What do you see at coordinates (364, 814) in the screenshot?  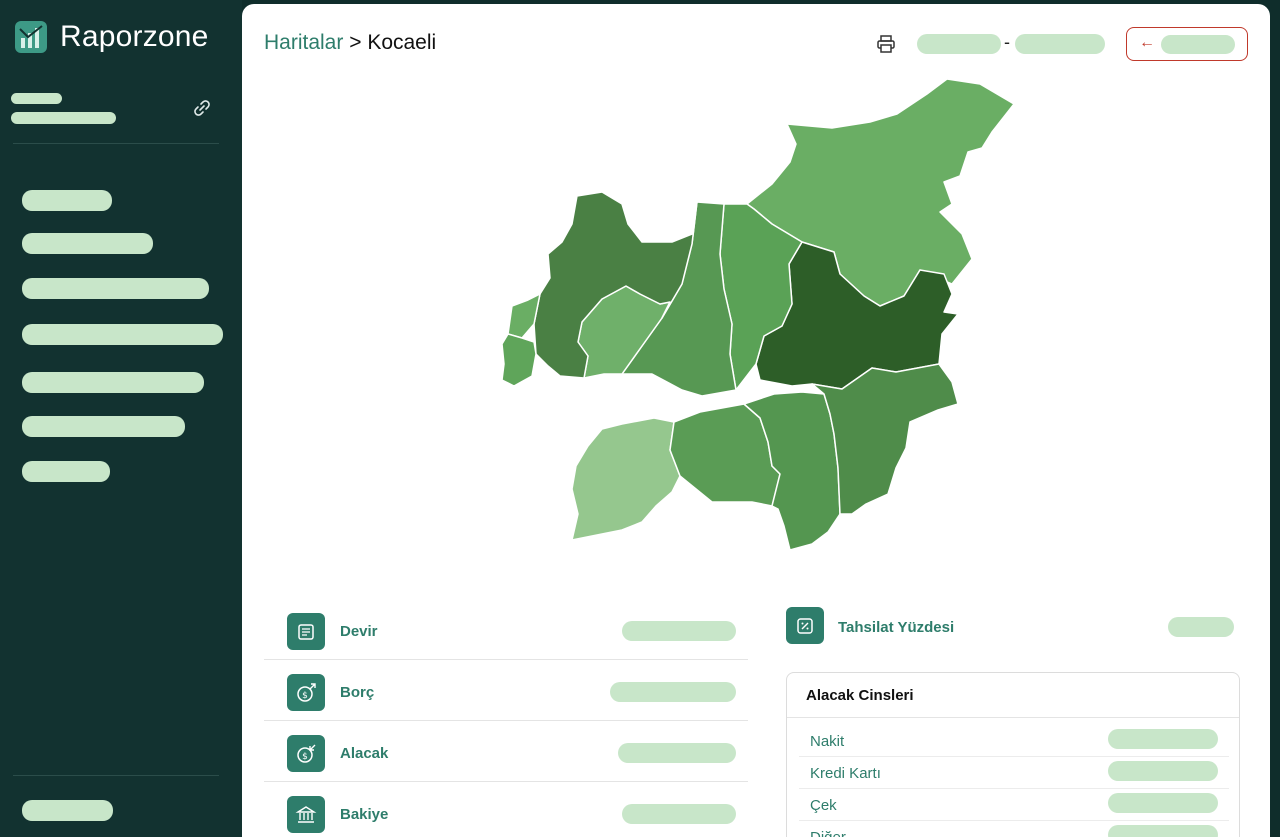 I see `stat-label: Bakiye` at bounding box center [364, 814].